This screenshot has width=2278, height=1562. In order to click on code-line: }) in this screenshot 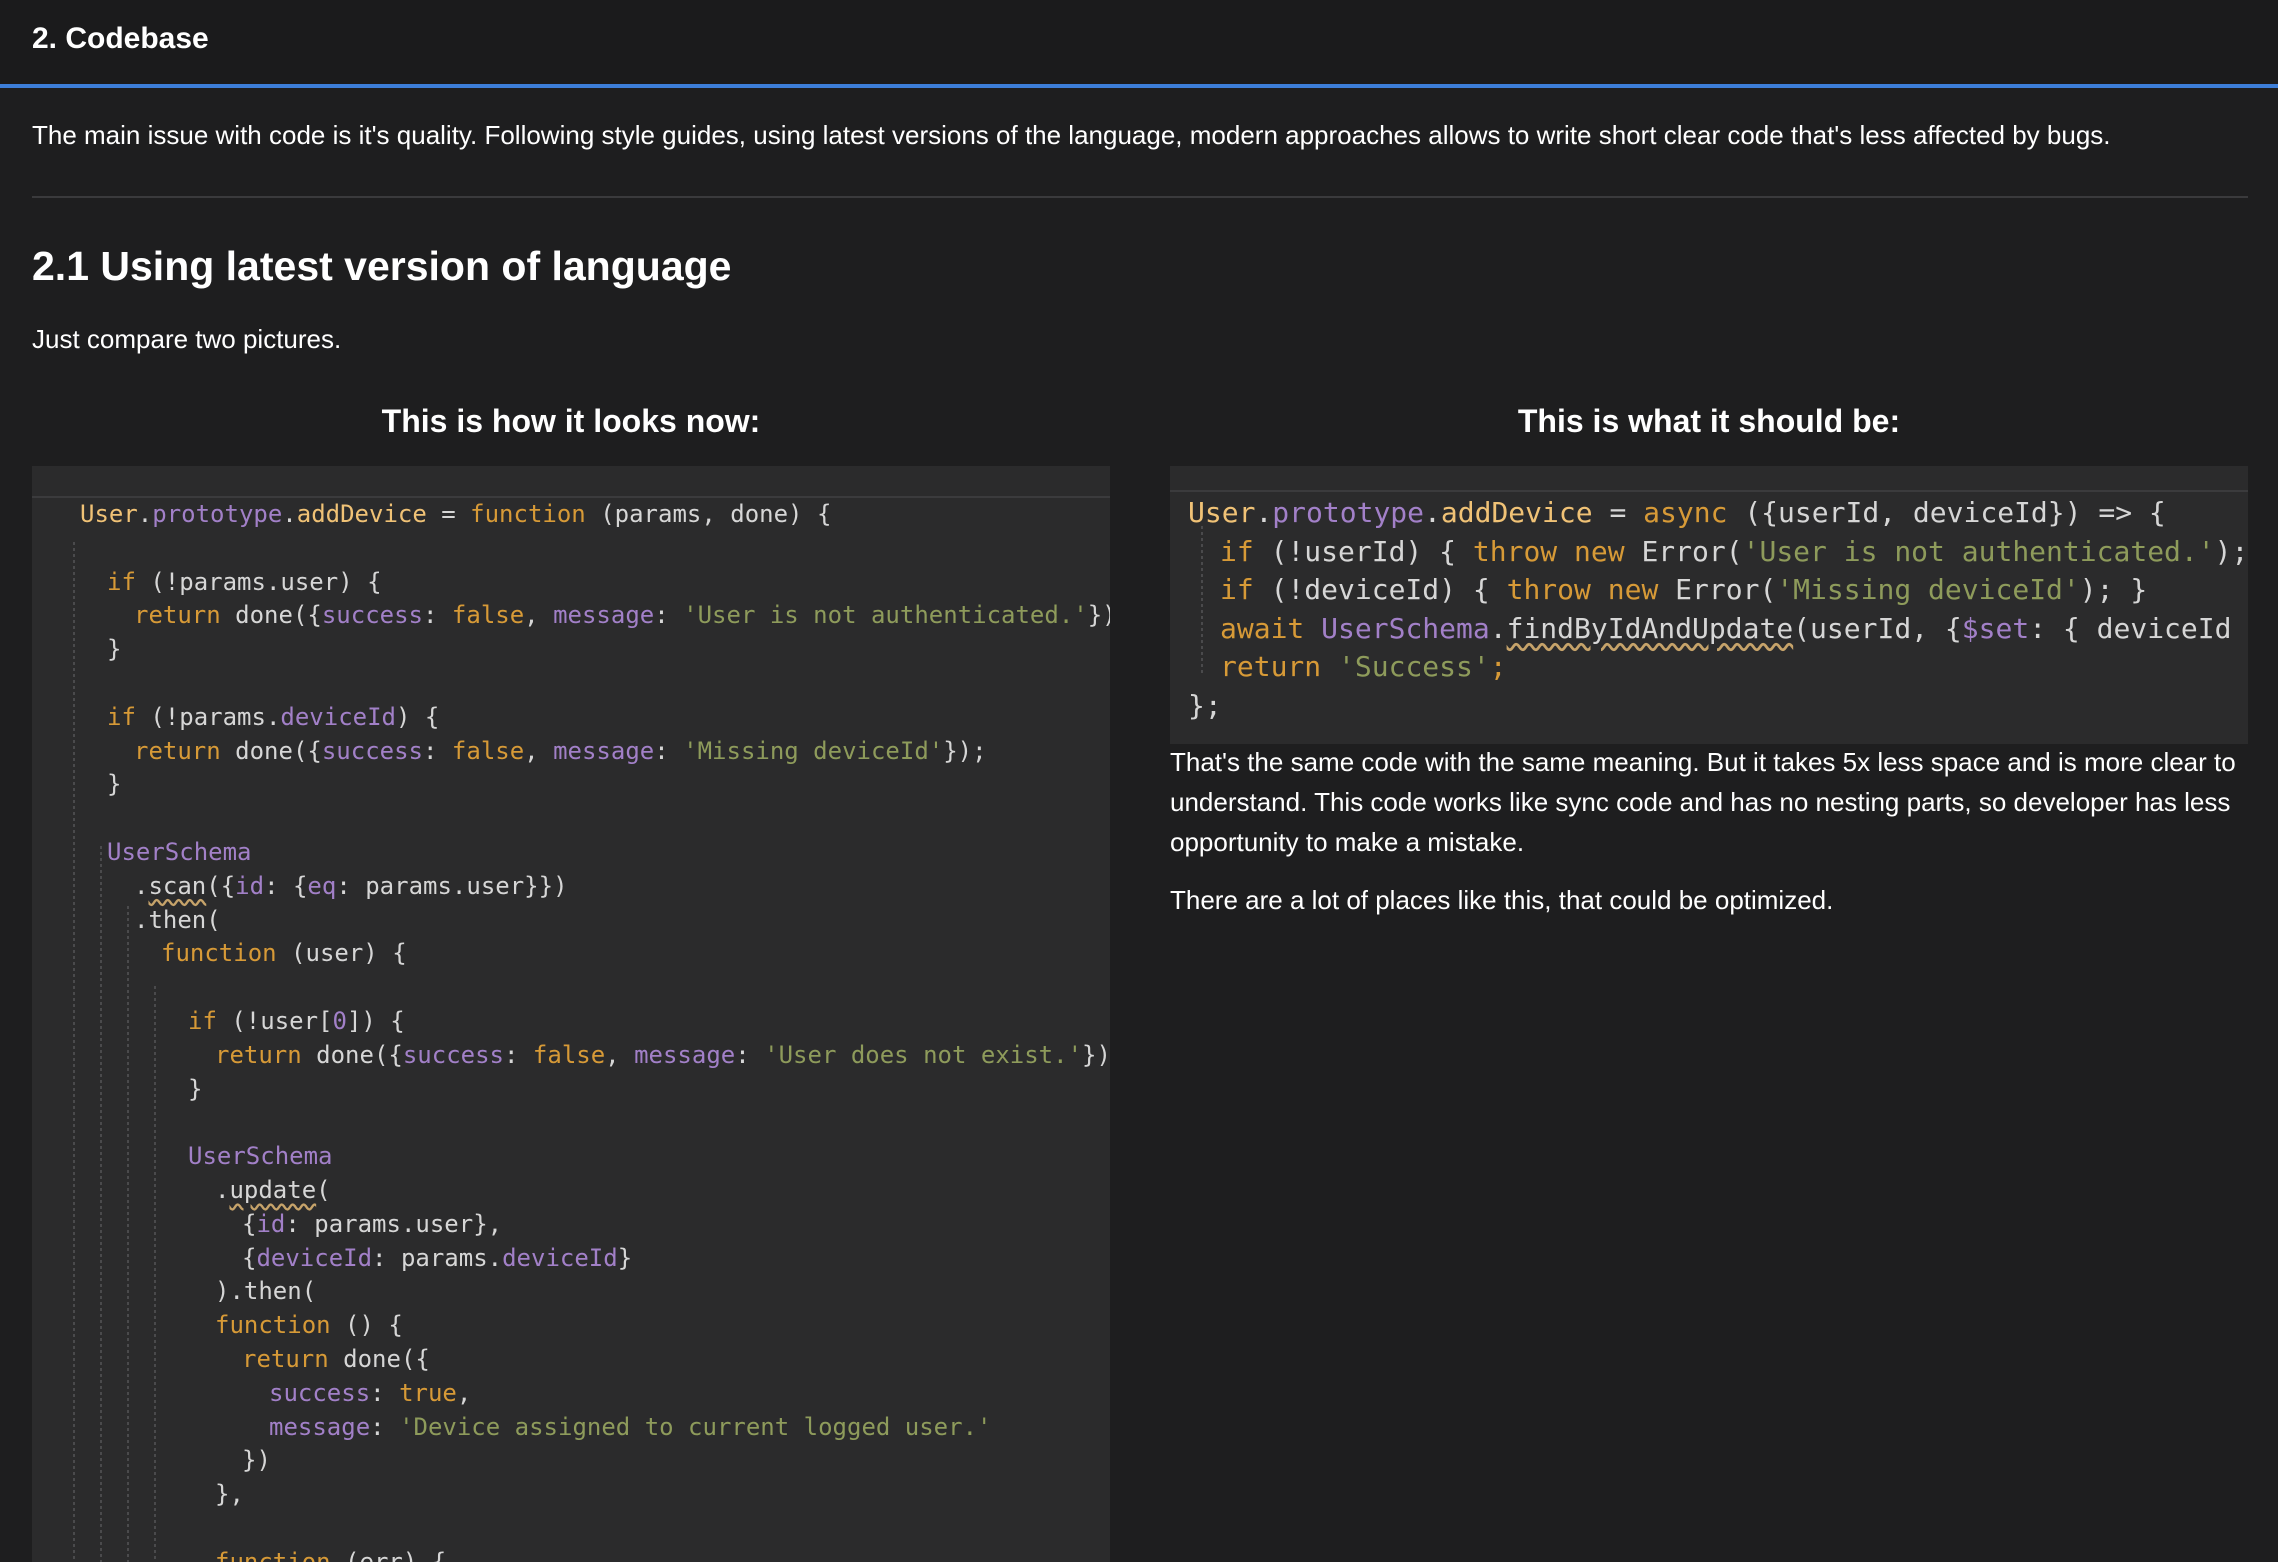, I will do `click(256, 1460)`.